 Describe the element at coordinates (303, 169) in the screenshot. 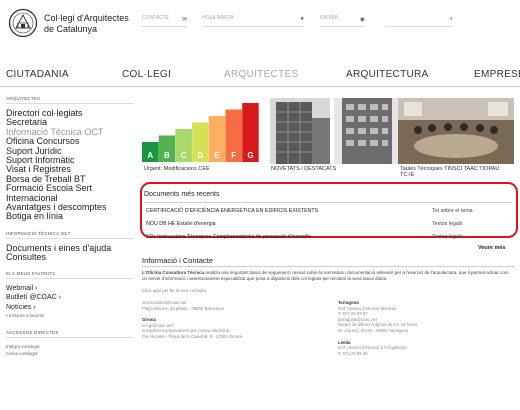

I see `novetats-caption: NOVETATS i DESTACATS` at that location.